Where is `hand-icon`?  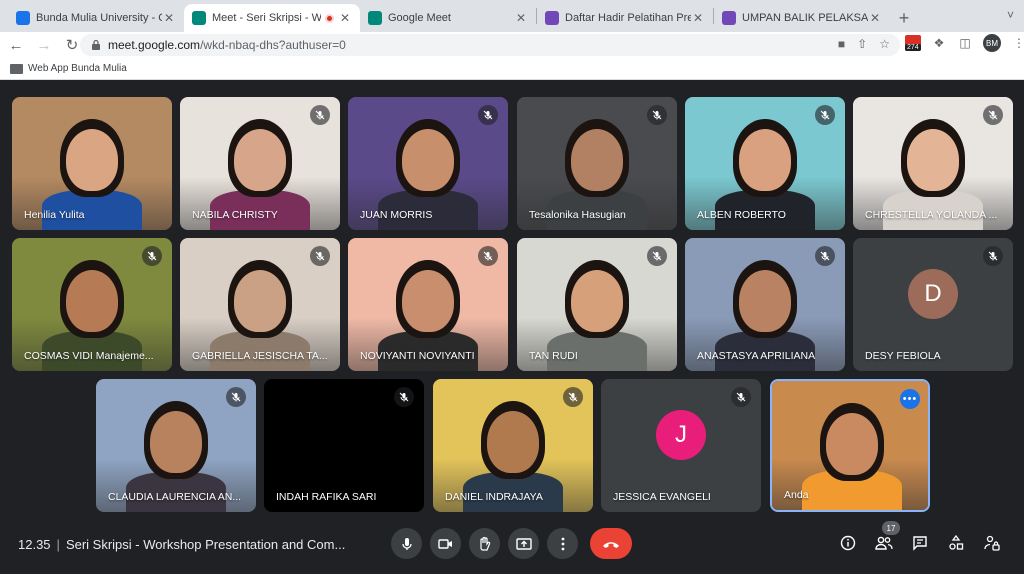 hand-icon is located at coordinates (484, 543).